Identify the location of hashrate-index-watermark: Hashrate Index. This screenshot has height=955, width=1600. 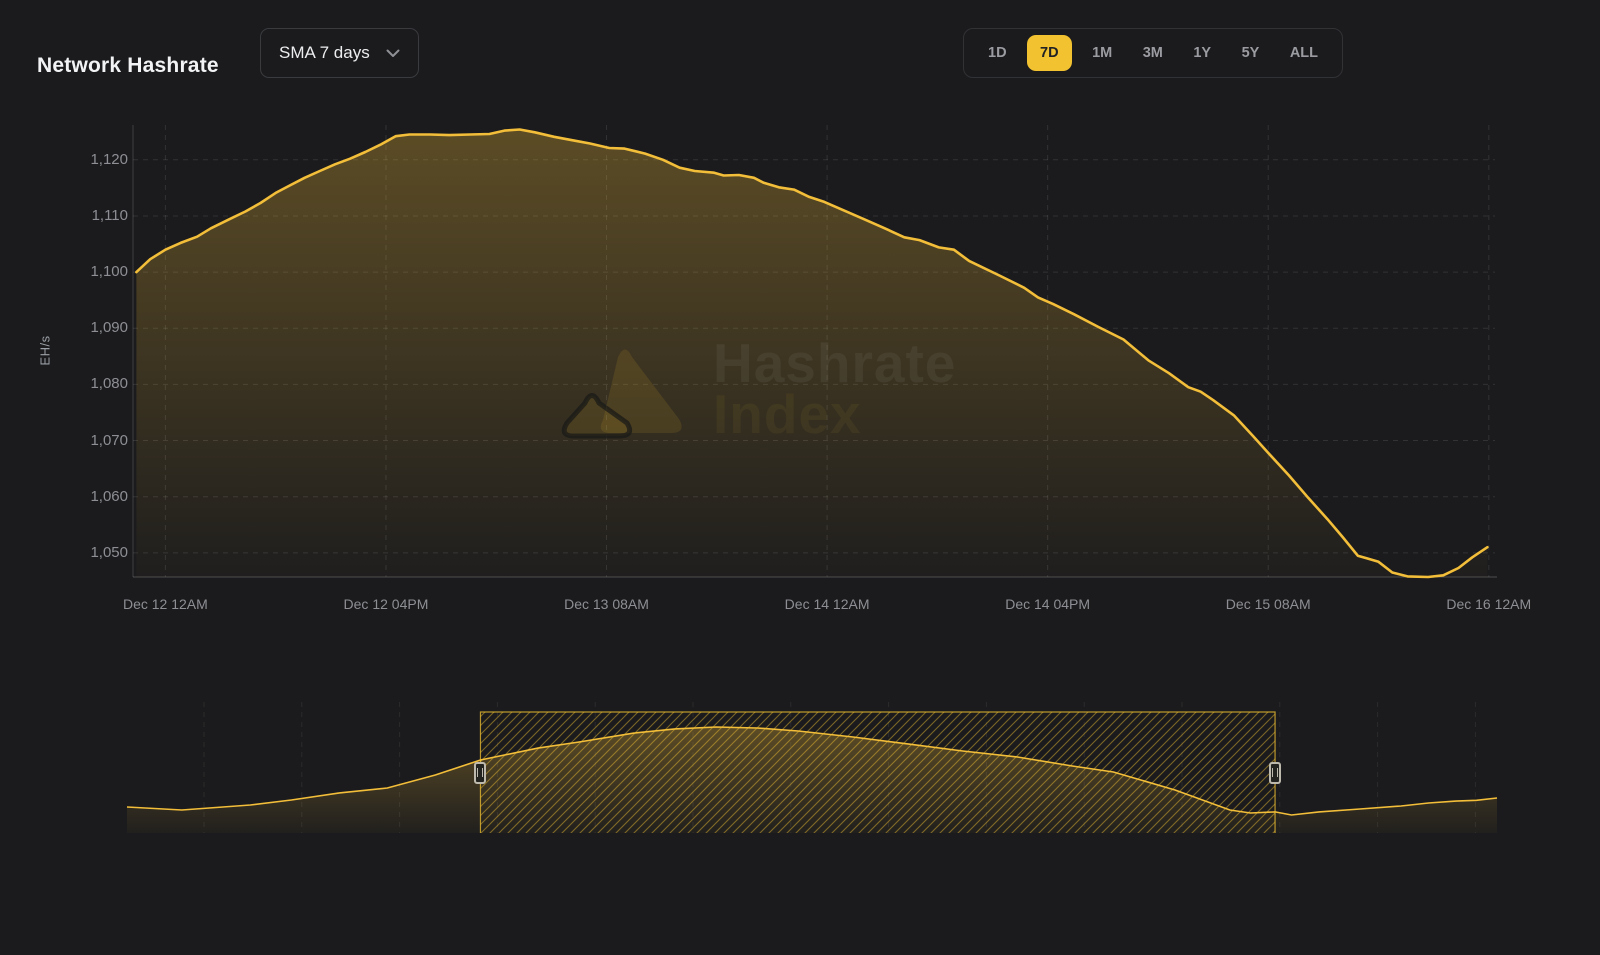
(756, 388).